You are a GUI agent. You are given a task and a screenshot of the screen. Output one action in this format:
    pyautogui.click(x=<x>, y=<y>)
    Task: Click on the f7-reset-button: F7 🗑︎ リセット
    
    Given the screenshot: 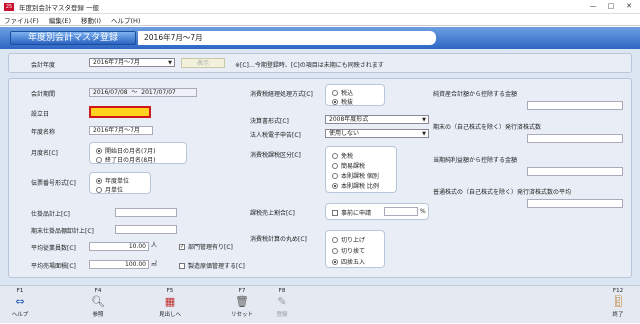 What is the action you would take?
    pyautogui.click(x=242, y=305)
    